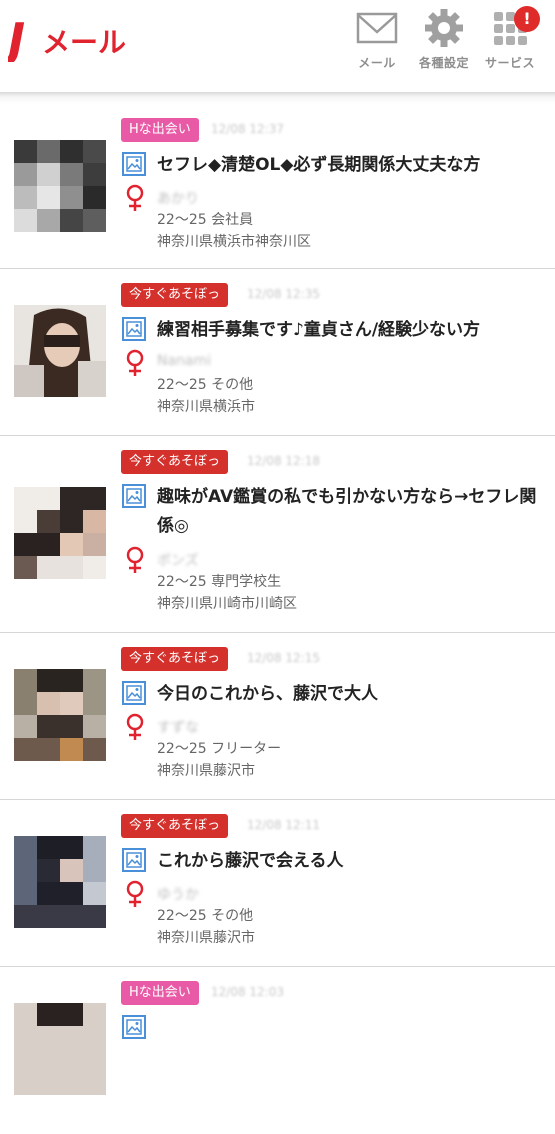 The image size is (555, 1134). I want to click on post-title: 練習相手募集です♪童貞さん/経験少ない方, so click(347, 330).